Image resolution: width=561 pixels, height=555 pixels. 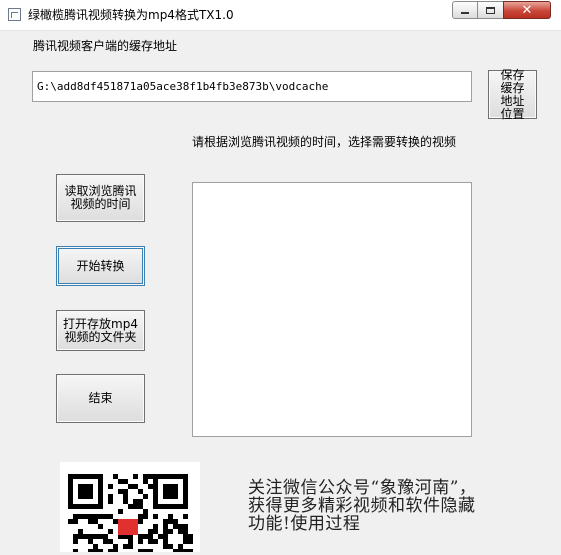 What do you see at coordinates (252, 86) in the screenshot?
I see `cache-path-input` at bounding box center [252, 86].